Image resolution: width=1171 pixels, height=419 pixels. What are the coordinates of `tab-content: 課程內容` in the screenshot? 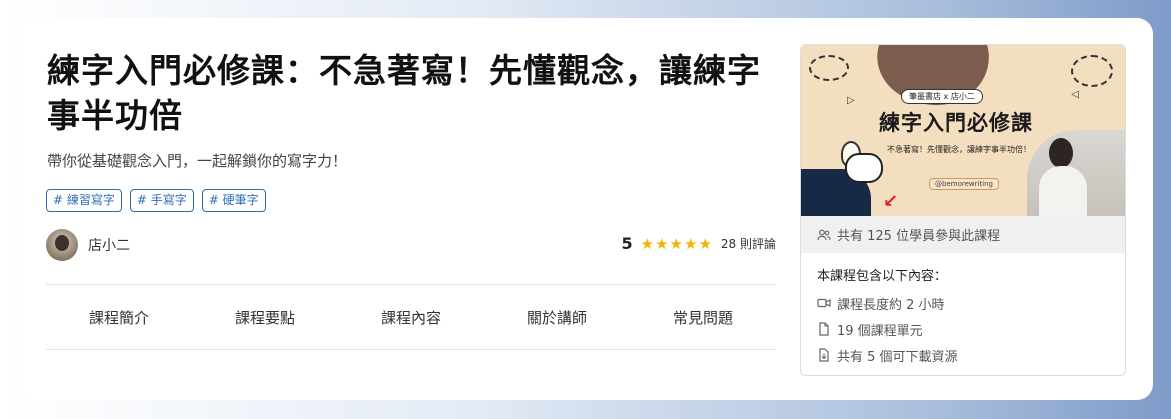 It's located at (411, 317).